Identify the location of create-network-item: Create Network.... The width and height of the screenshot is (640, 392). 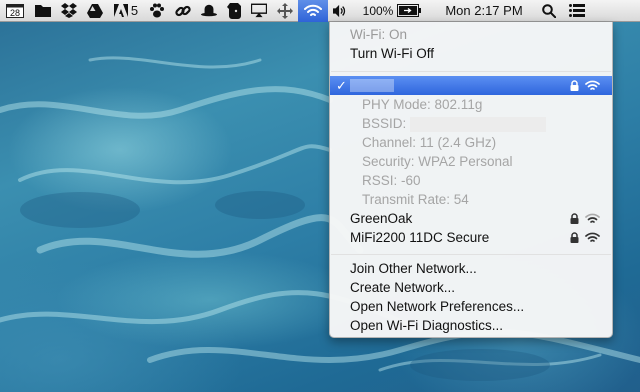
(471, 287).